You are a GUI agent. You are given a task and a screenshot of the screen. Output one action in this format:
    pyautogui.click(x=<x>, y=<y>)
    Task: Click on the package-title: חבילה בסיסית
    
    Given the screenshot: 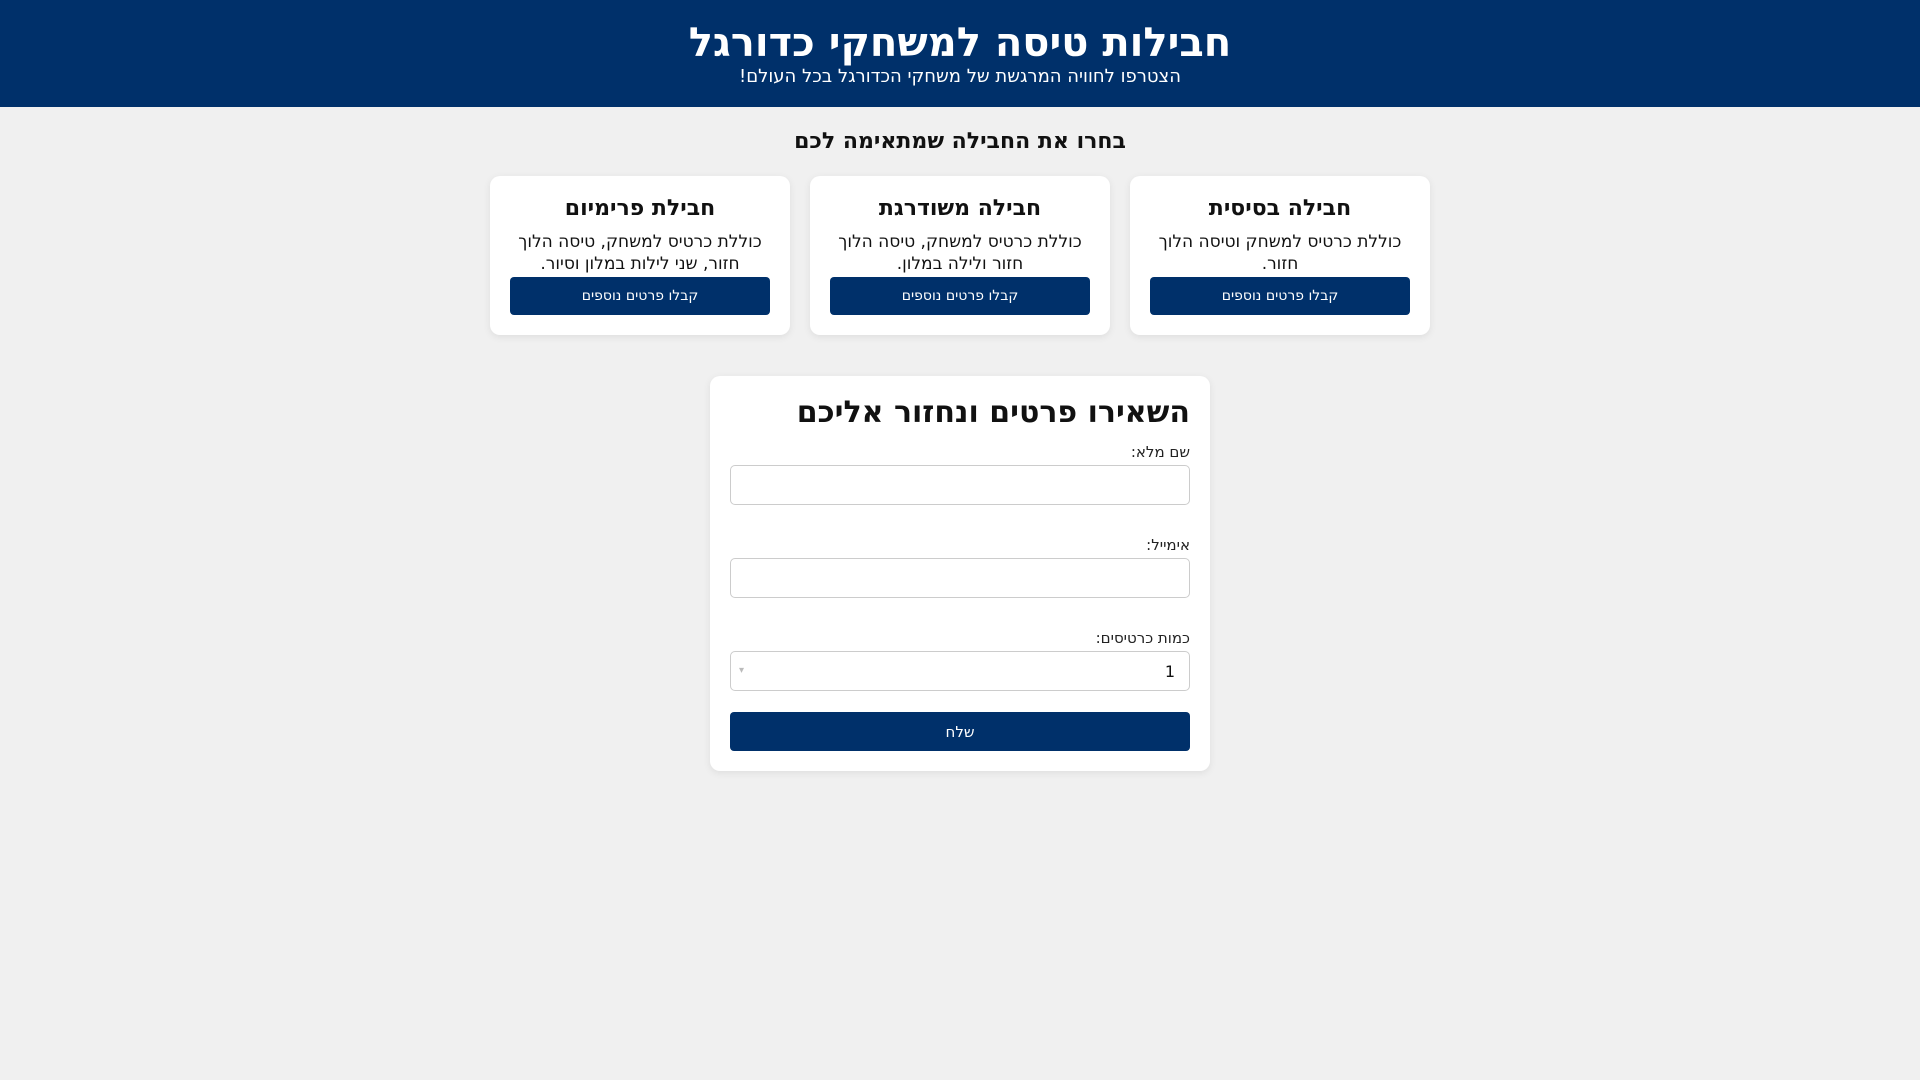 What is the action you would take?
    pyautogui.click(x=1280, y=208)
    